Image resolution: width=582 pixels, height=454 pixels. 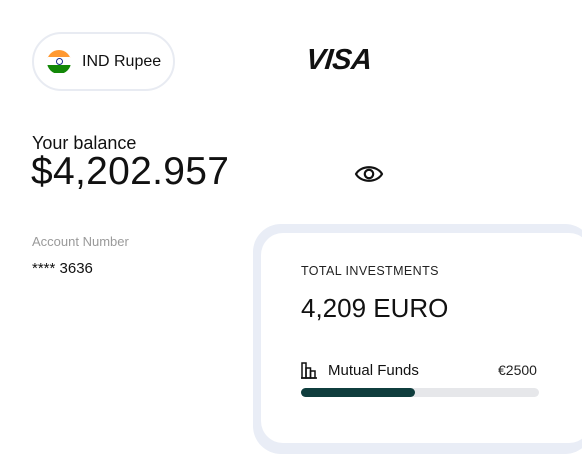 What do you see at coordinates (339, 60) in the screenshot?
I see `visa-logo: VISA` at bounding box center [339, 60].